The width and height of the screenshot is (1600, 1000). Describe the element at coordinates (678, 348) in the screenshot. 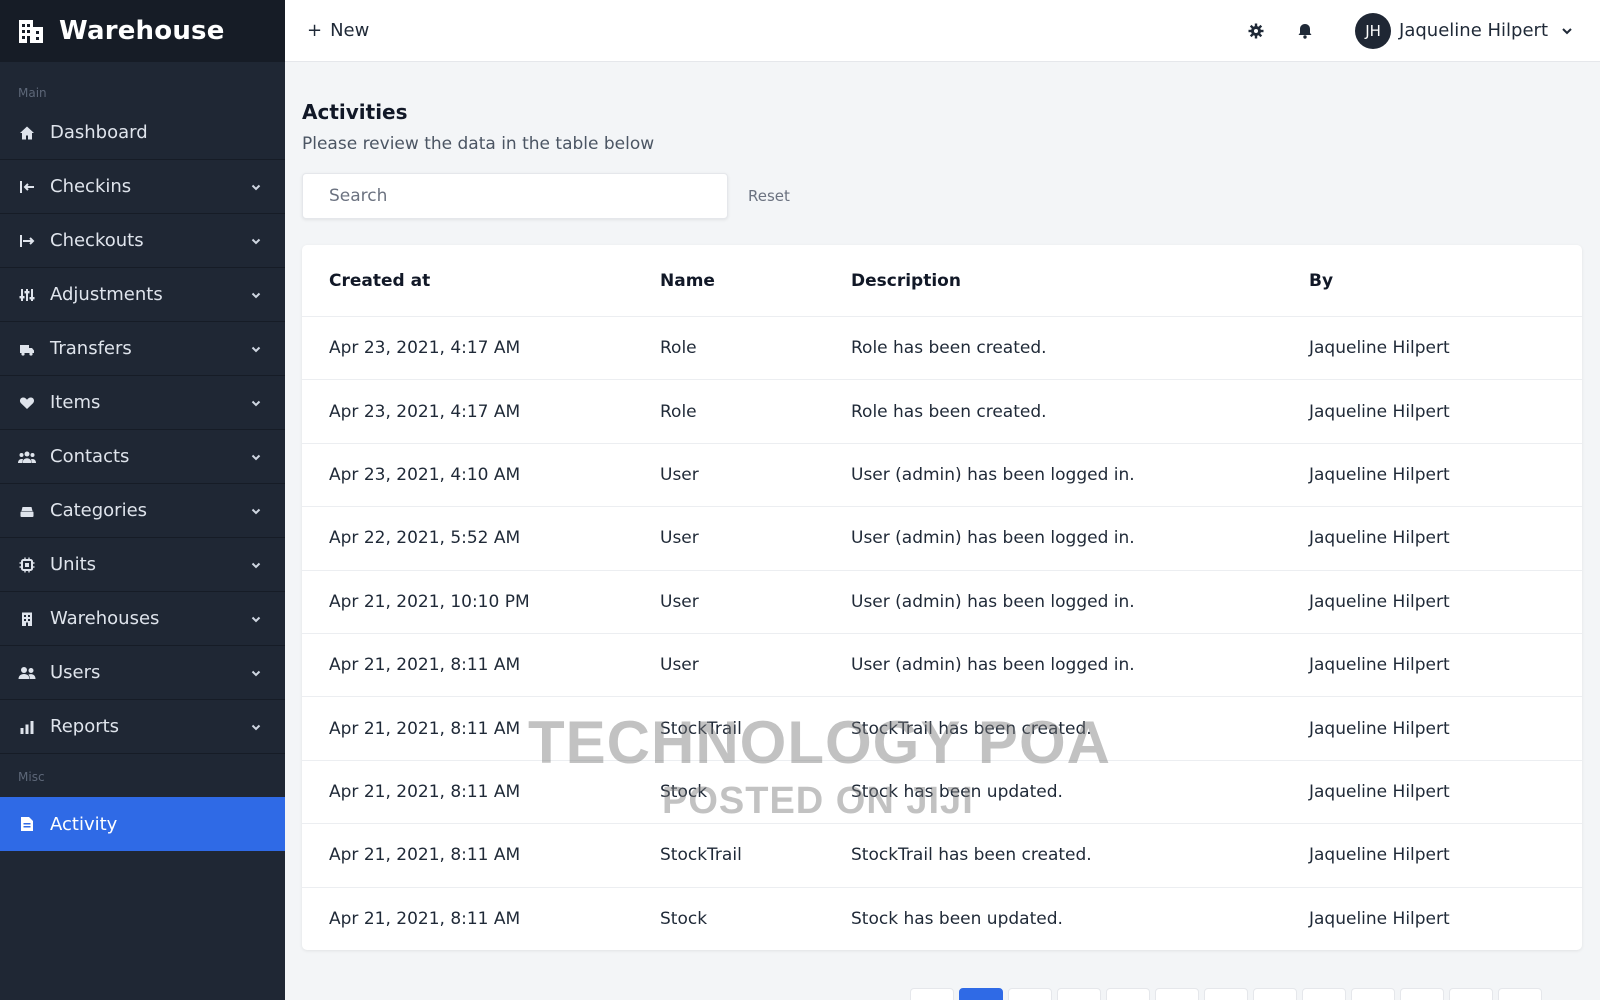

I see `cell-name: Role` at that location.